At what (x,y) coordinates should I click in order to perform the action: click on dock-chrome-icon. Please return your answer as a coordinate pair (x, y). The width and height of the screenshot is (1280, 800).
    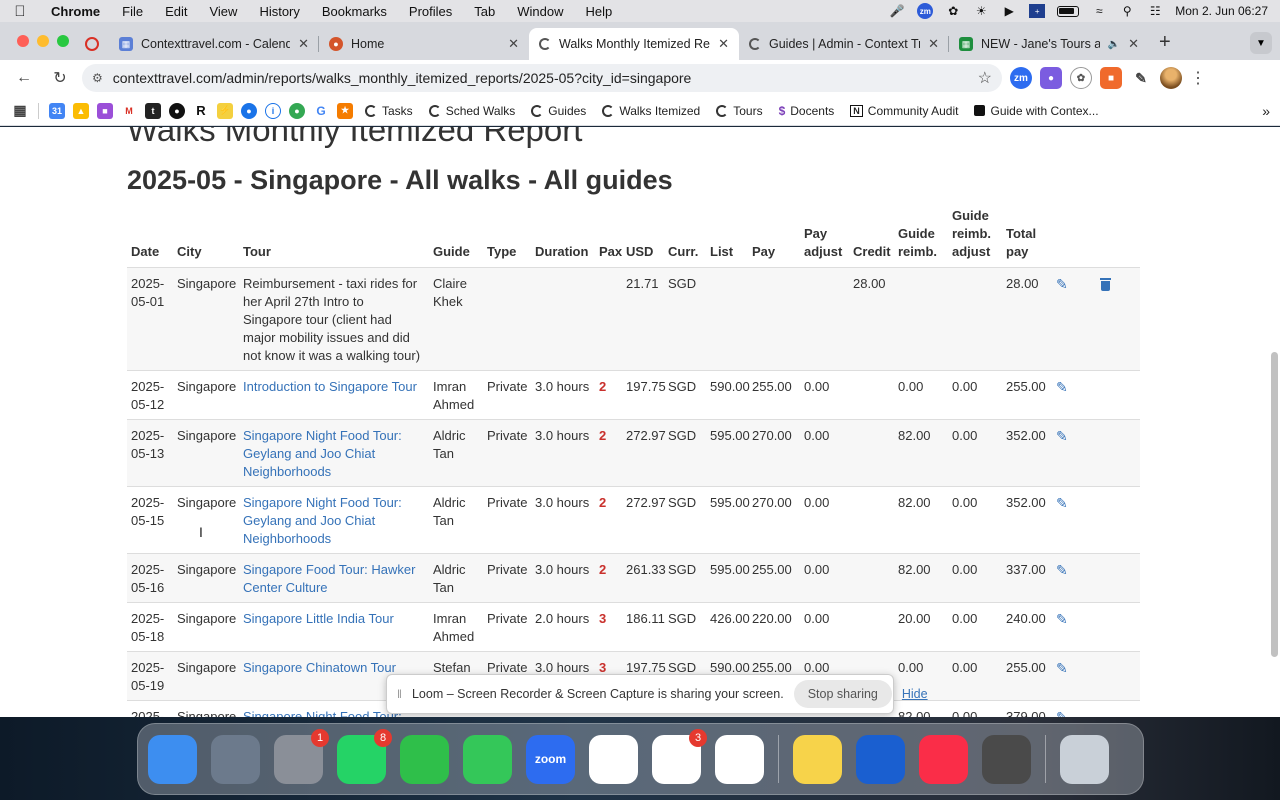
    Looking at the image, I should click on (739, 759).